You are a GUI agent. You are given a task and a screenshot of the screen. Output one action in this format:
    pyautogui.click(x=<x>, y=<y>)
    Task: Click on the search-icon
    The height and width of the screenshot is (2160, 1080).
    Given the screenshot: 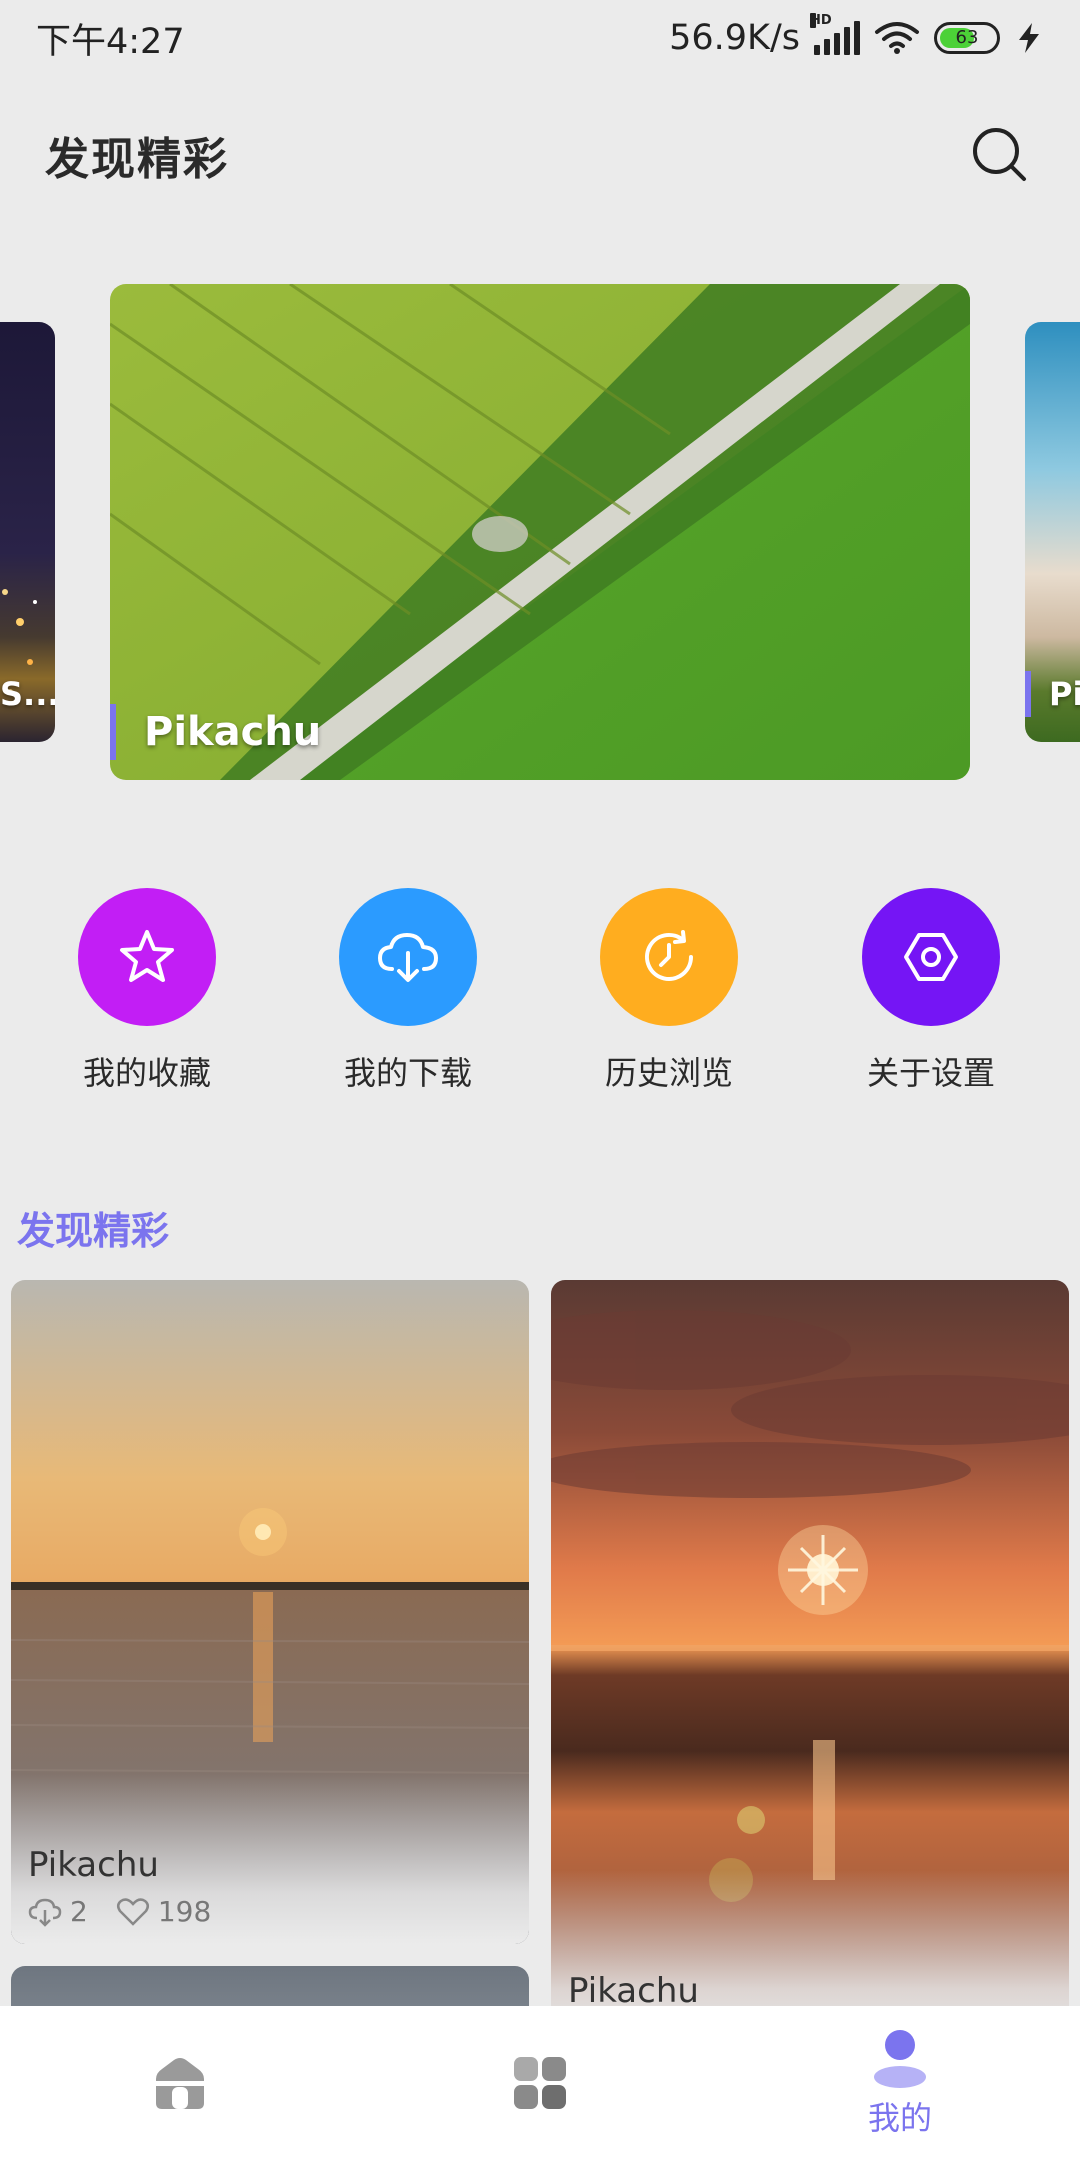 What is the action you would take?
    pyautogui.click(x=999, y=154)
    